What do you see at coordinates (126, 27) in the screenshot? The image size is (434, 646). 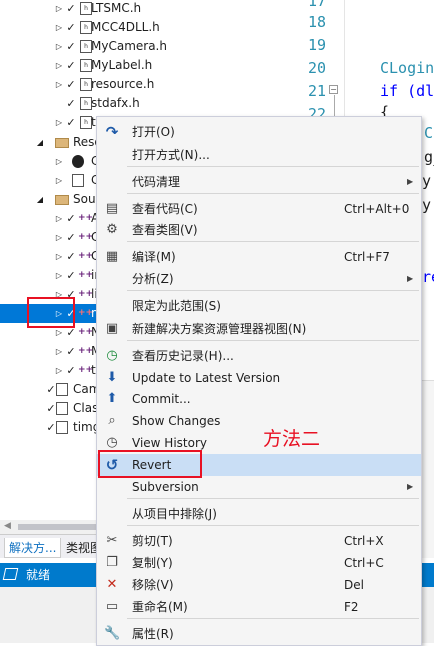 I see `tree-item: ▷ ✓ h MCC4DLL.h` at bounding box center [126, 27].